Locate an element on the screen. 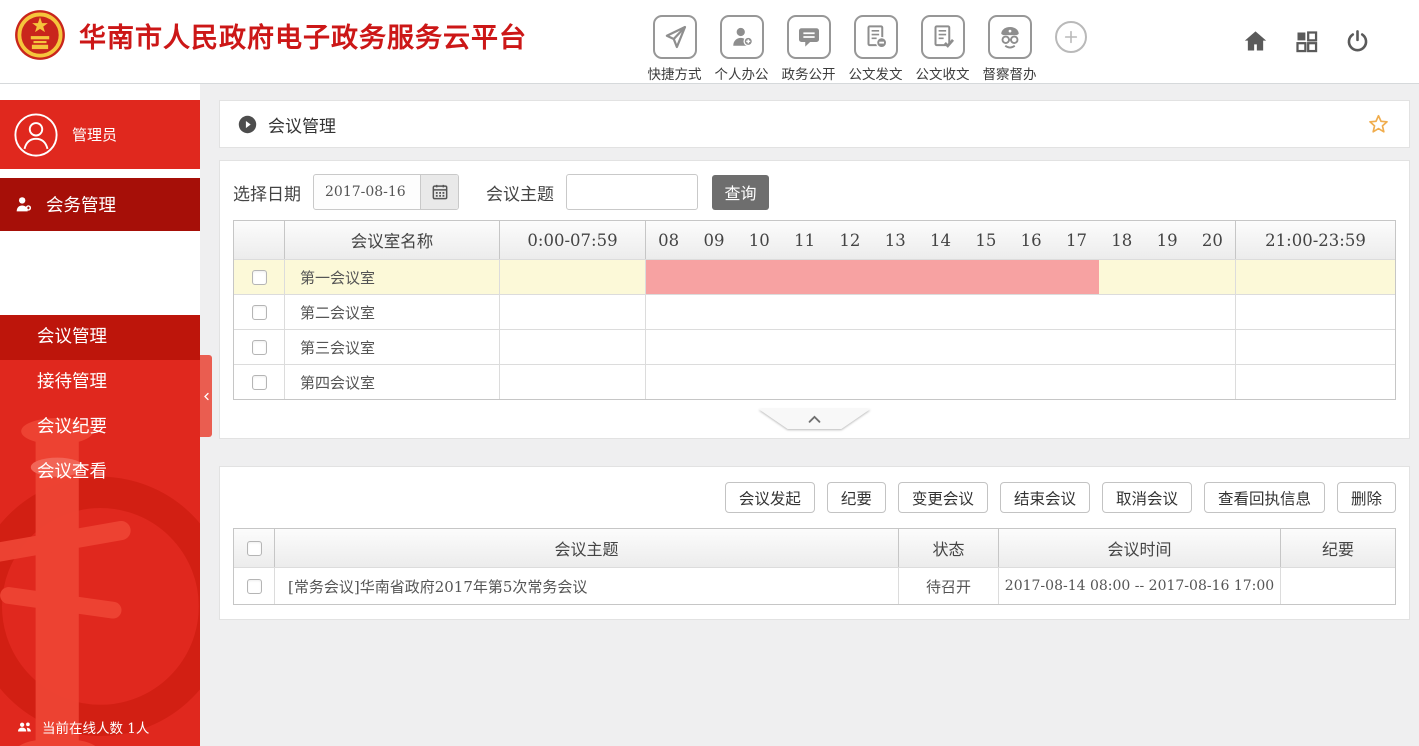 Image resolution: width=1419 pixels, height=746 pixels. hour-label: 15 is located at coordinates (986, 240).